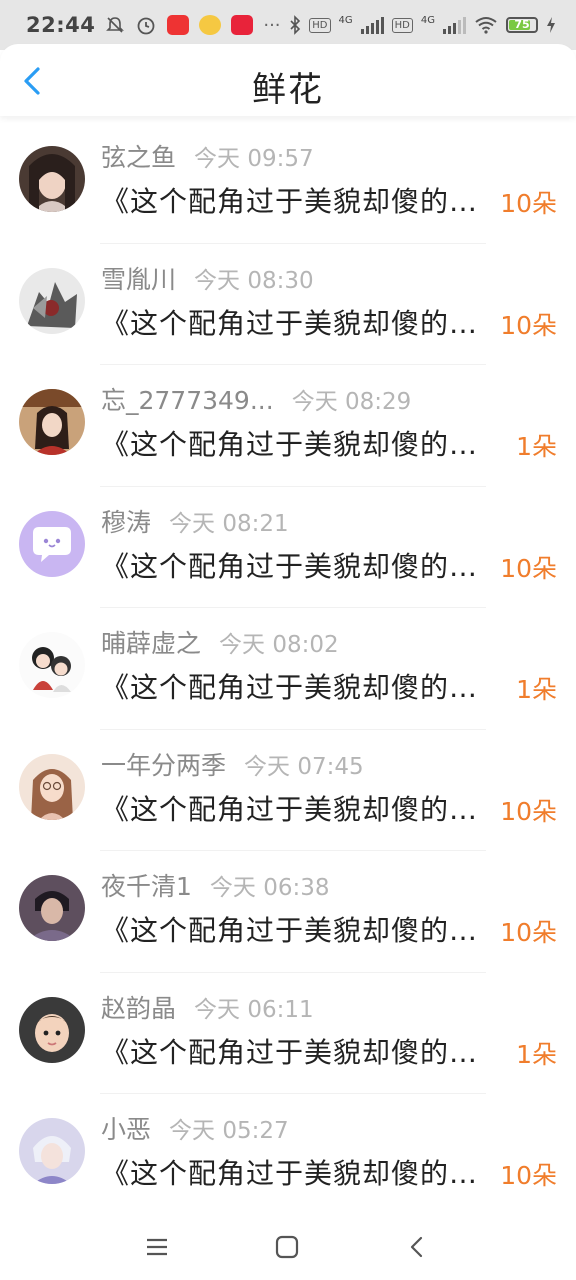  I want to click on timestamp: 今天 06:11, so click(254, 1009).